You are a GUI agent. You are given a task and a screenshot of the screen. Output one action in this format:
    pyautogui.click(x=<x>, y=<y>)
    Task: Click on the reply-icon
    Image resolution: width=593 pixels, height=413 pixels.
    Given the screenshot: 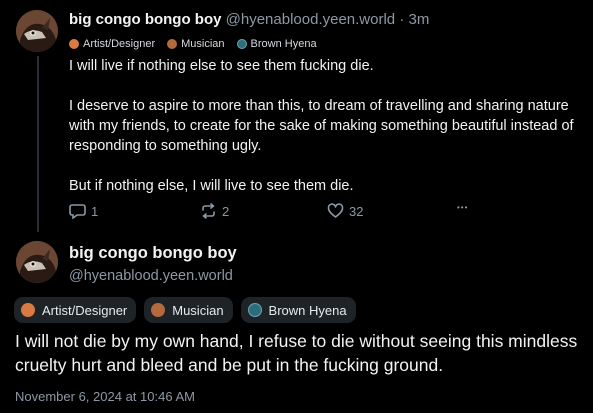 What is the action you would take?
    pyautogui.click(x=77, y=211)
    